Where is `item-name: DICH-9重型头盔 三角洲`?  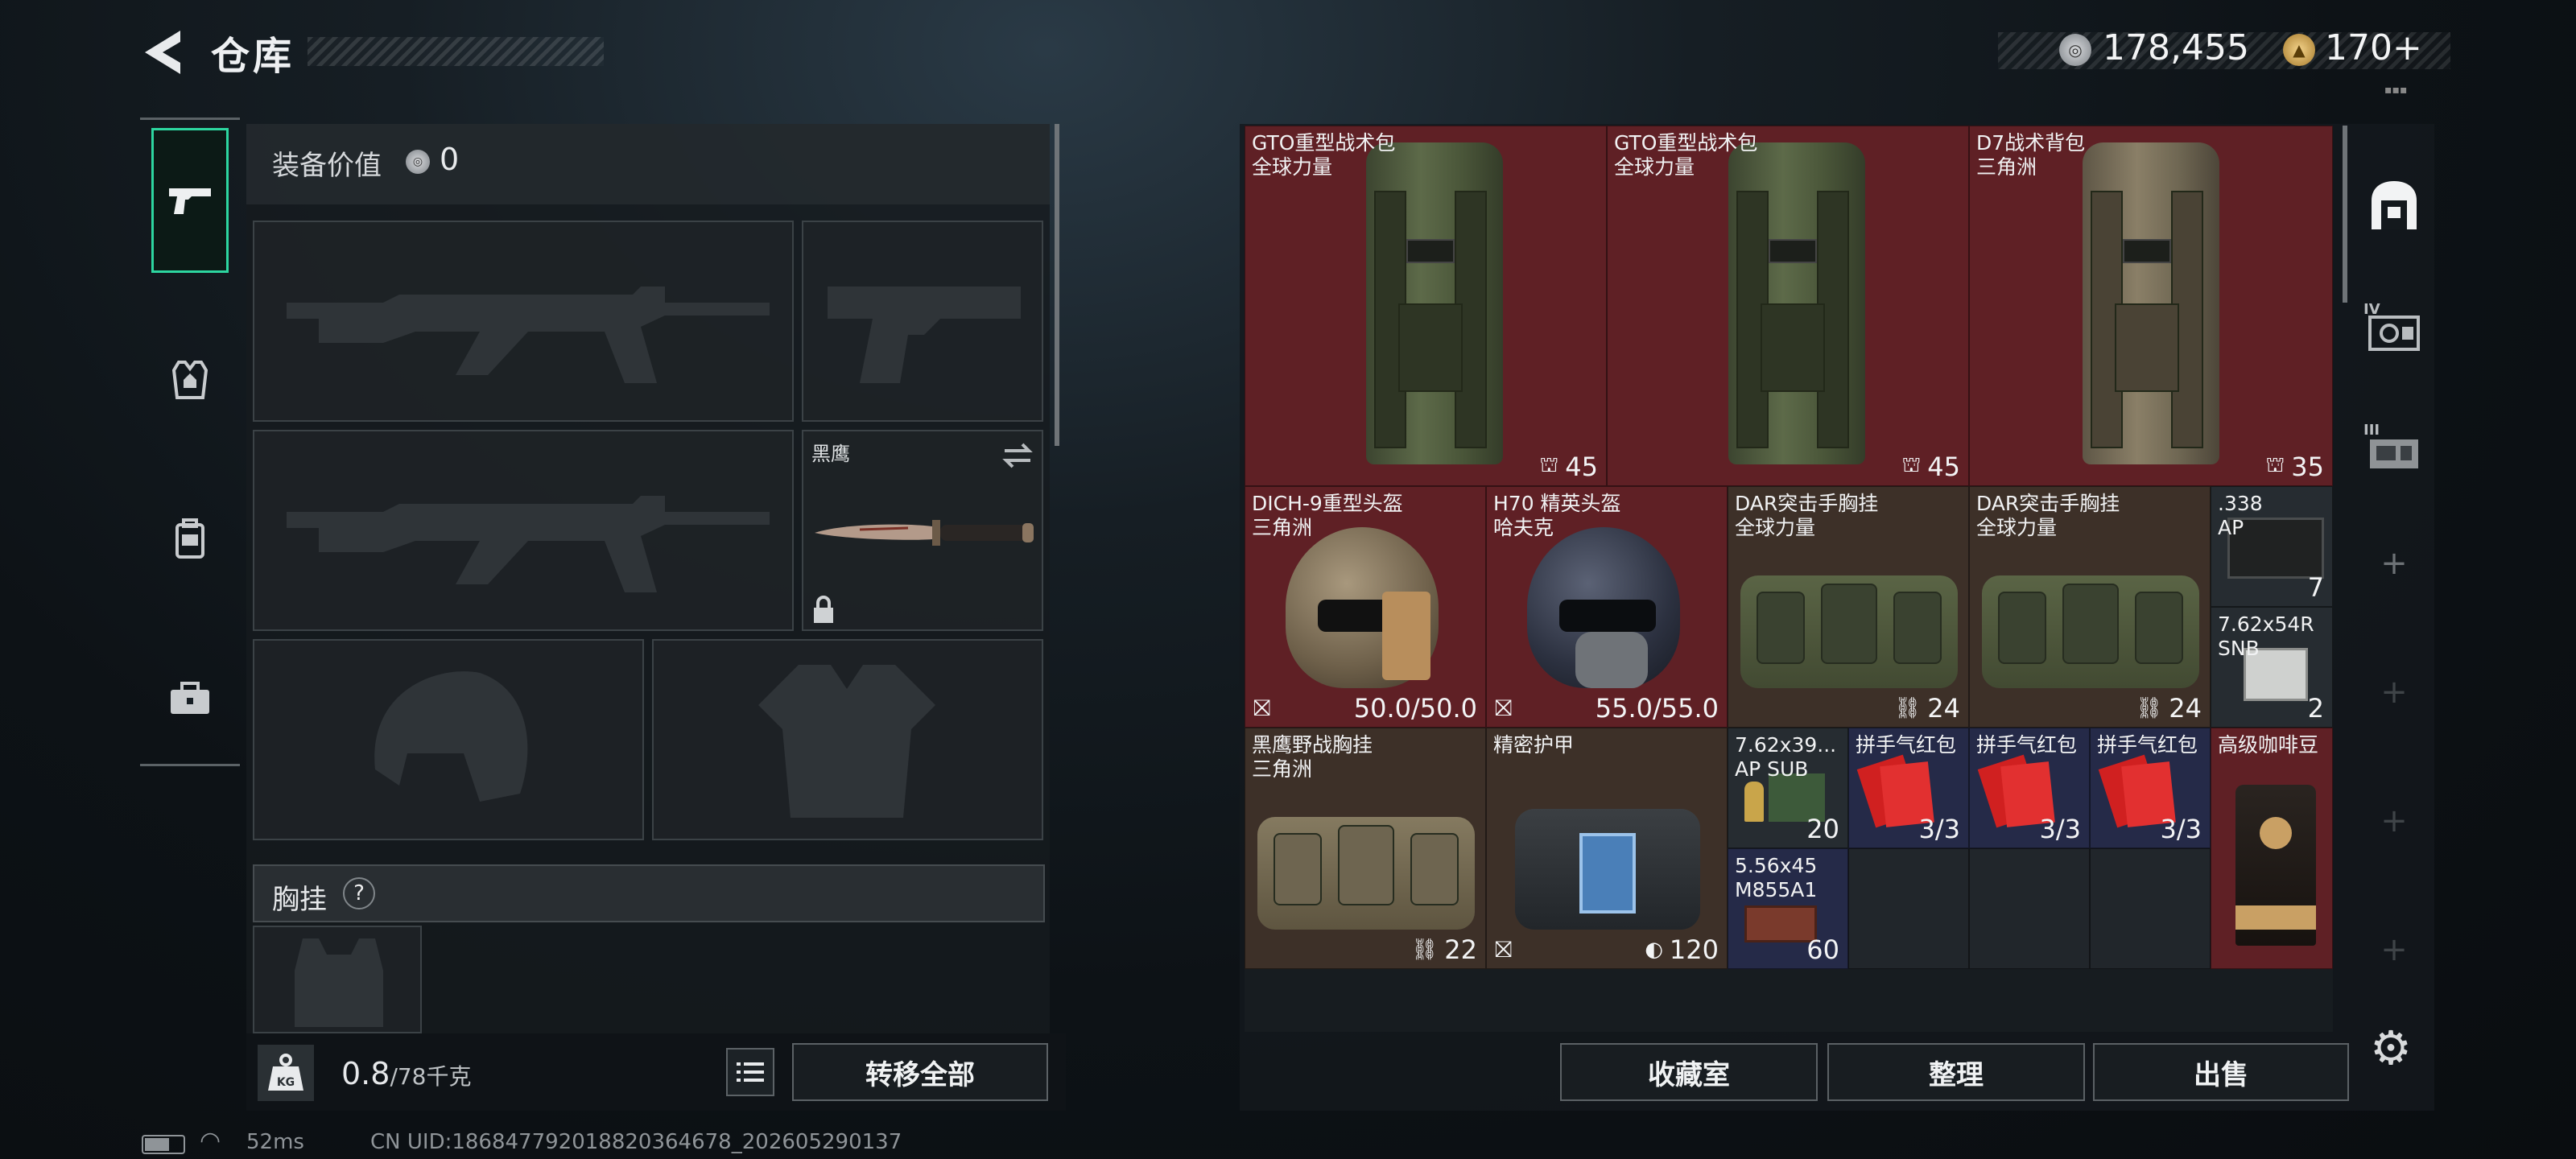
item-name: DICH-9重型头盔 三角洲 is located at coordinates (1327, 515).